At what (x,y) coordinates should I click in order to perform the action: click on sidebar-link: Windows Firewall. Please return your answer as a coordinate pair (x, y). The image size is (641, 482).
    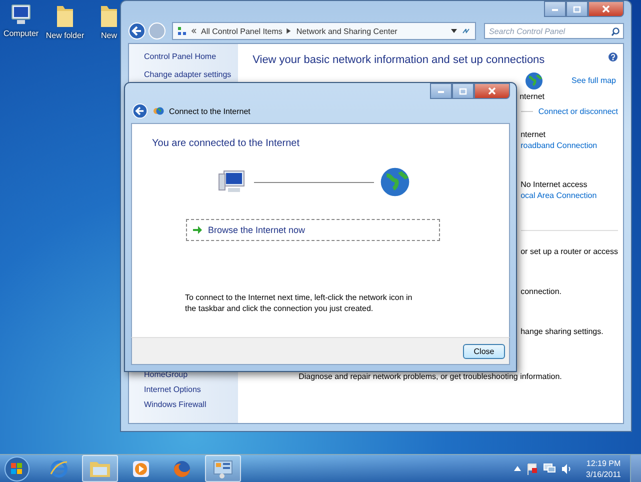
    Looking at the image, I should click on (191, 404).